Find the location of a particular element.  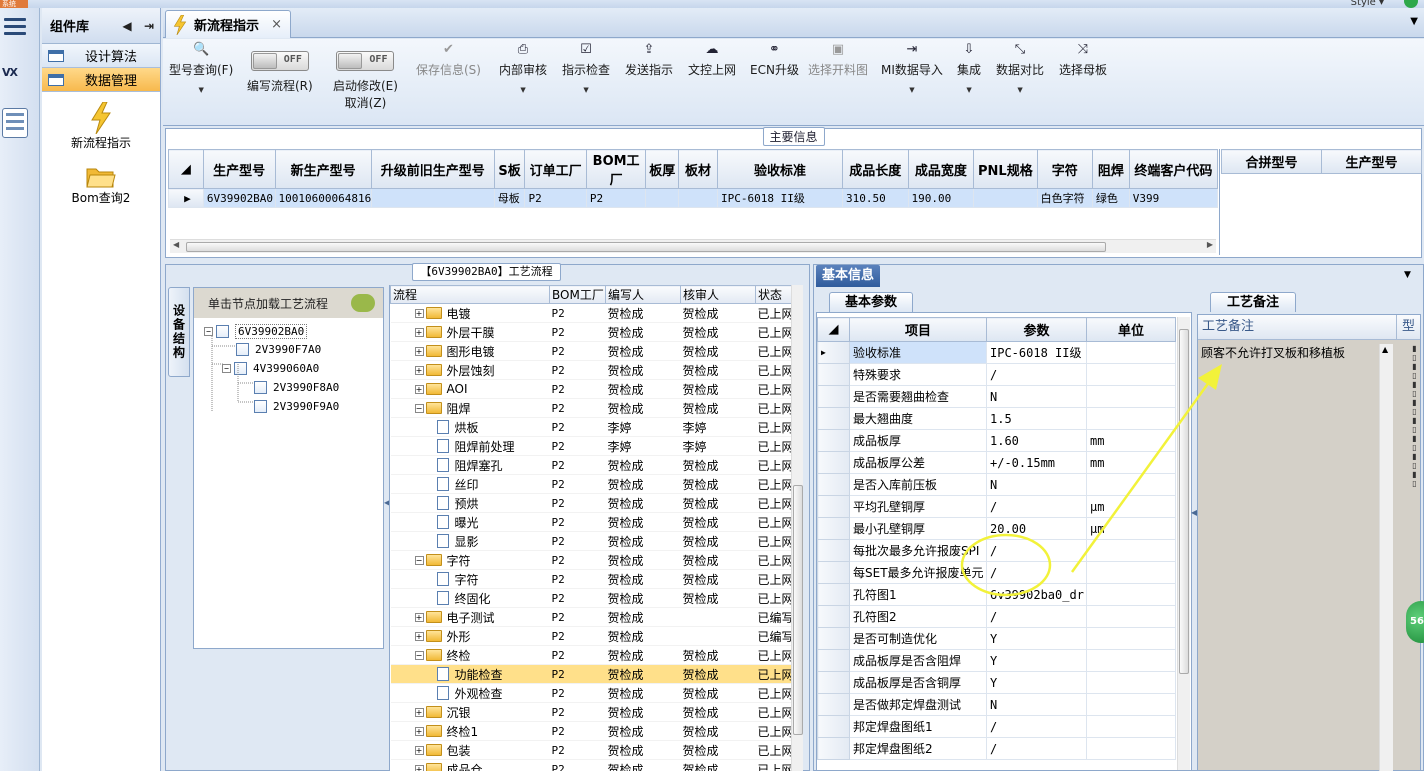

flow-row: + 电子测试 P2 贺检成 已编写 is located at coordinates (591, 617).